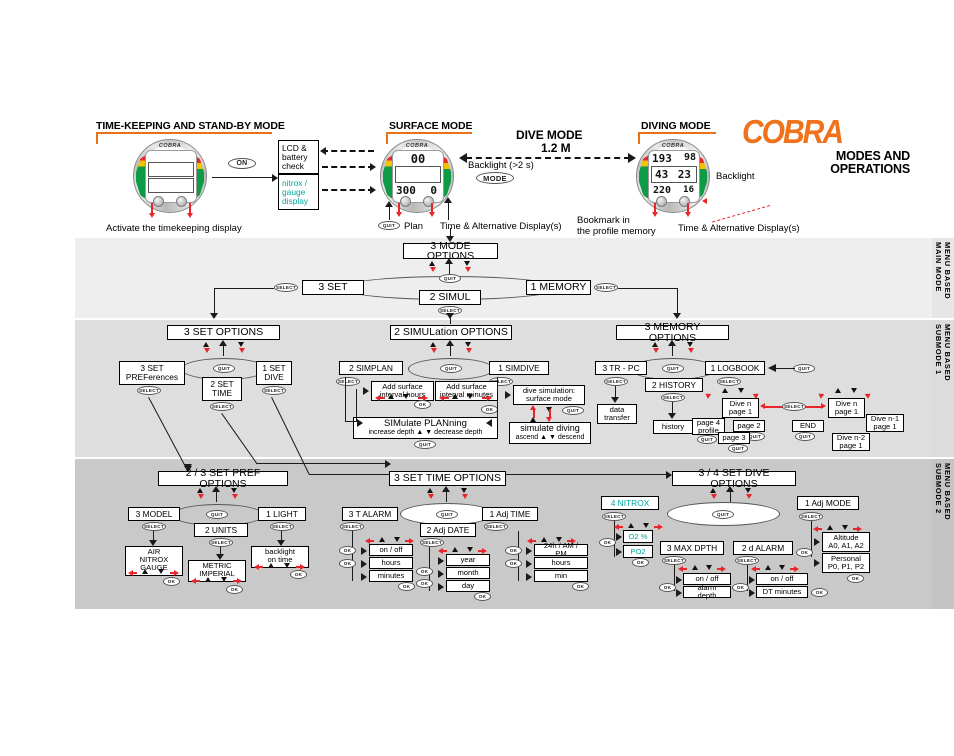 This screenshot has width=954, height=756. What do you see at coordinates (260, 567) in the screenshot?
I see `line-light-left` at bounding box center [260, 567].